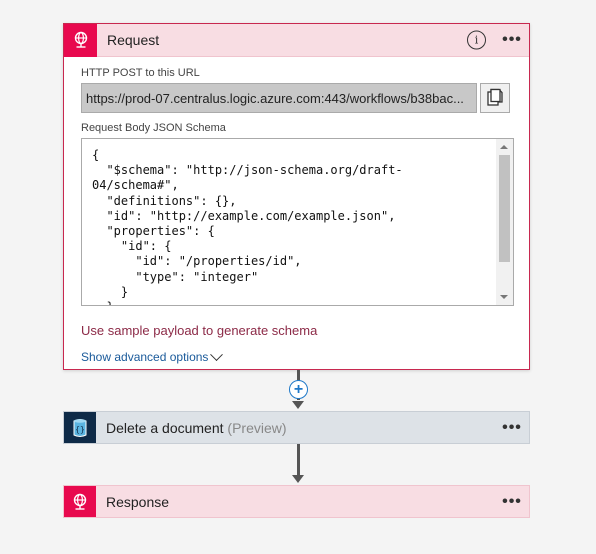  I want to click on delete-document-card: {} Delete a document (Preview) •••, so click(296, 427).